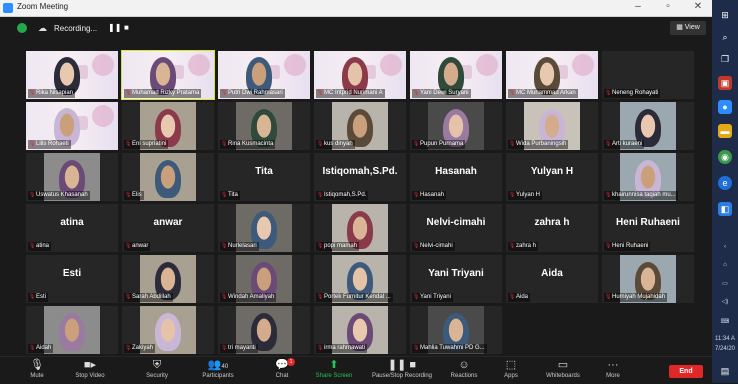  What do you see at coordinates (114, 28) in the screenshot?
I see `pause-recording-icon: ❚❚` at bounding box center [114, 28].